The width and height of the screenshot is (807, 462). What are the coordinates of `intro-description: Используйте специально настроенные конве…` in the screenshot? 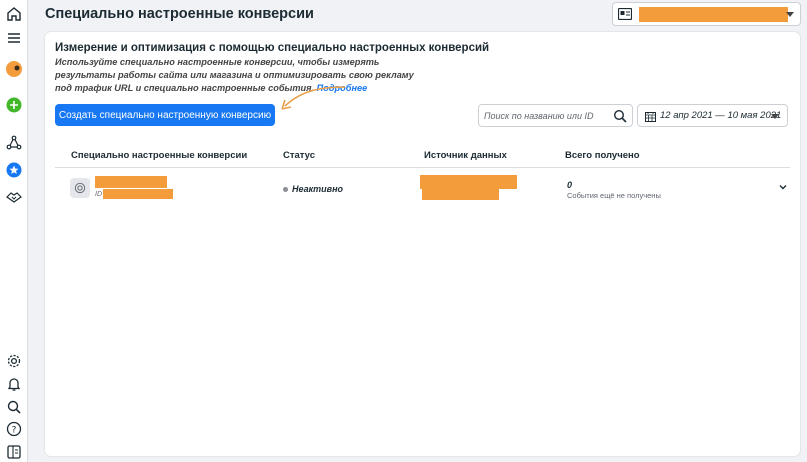 It's located at (235, 75).